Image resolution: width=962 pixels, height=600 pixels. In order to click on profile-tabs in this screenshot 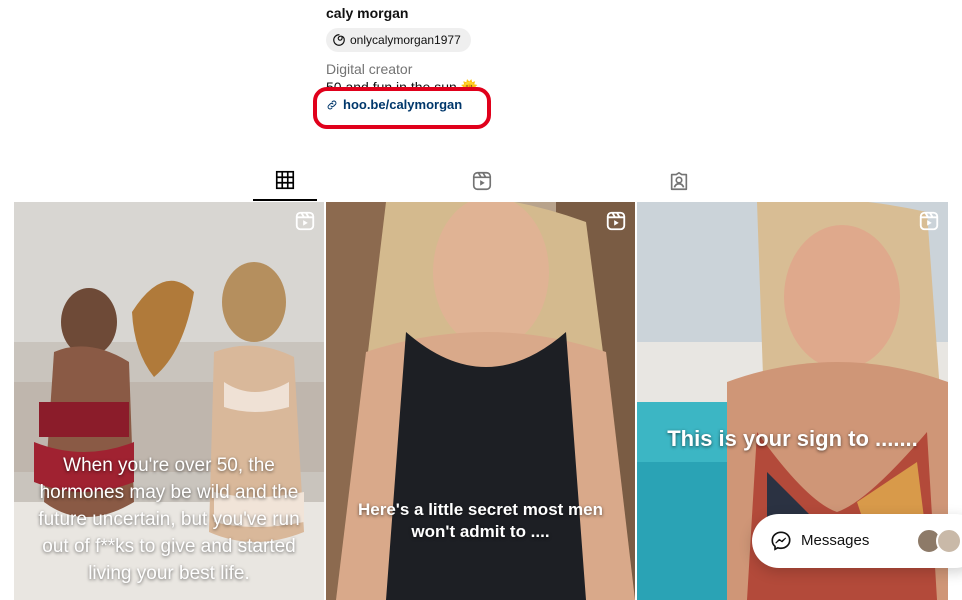, I will do `click(481, 180)`.